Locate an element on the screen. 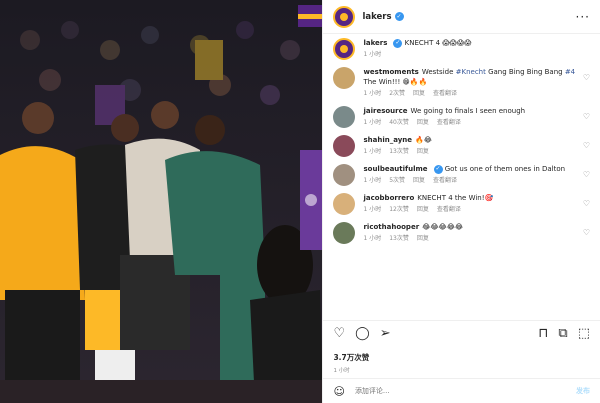 The width and height of the screenshot is (600, 403). list-item: shahin_ayne 🔥😂 1 小时 13次赞 回复 ♡ is located at coordinates (461, 146).